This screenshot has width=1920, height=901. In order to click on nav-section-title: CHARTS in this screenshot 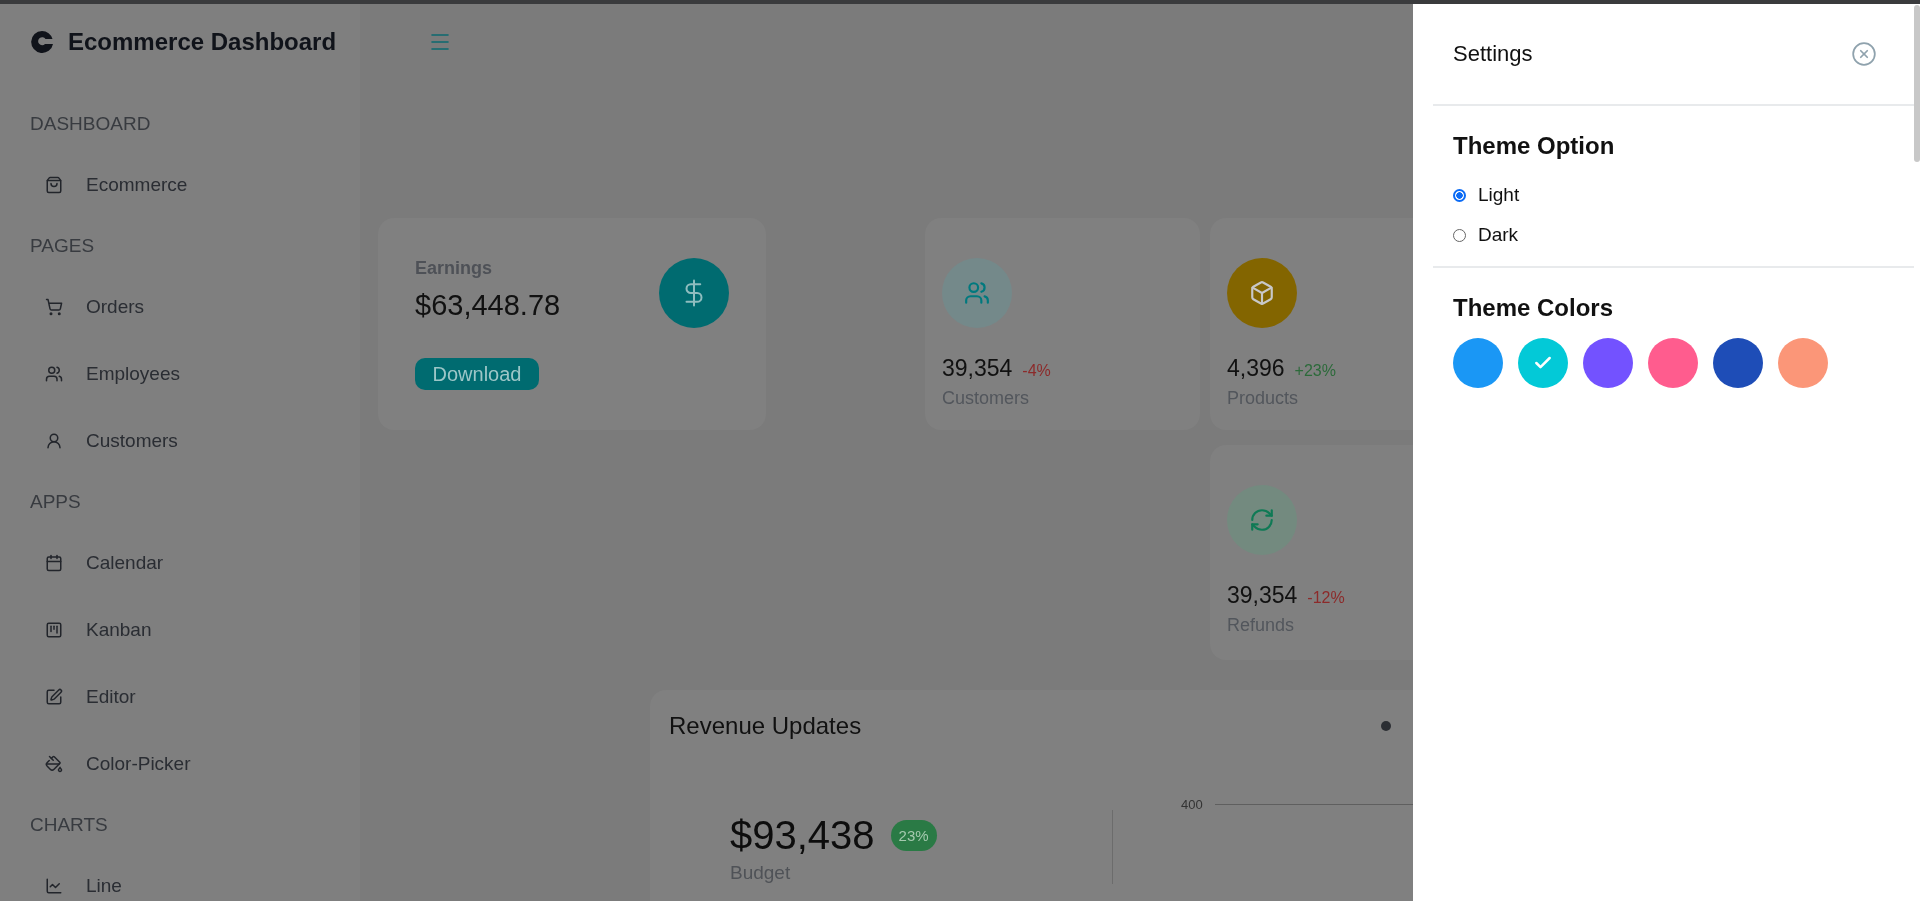, I will do `click(69, 824)`.